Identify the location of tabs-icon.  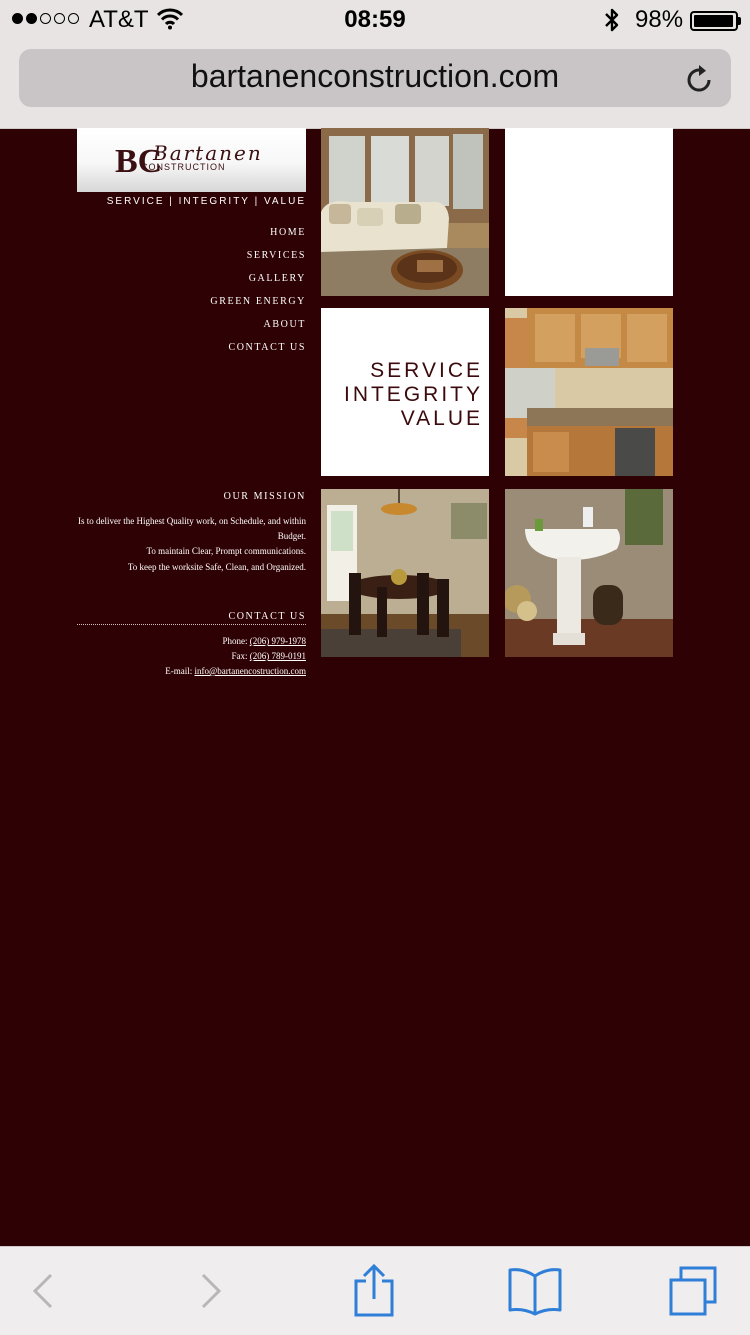
(693, 1291).